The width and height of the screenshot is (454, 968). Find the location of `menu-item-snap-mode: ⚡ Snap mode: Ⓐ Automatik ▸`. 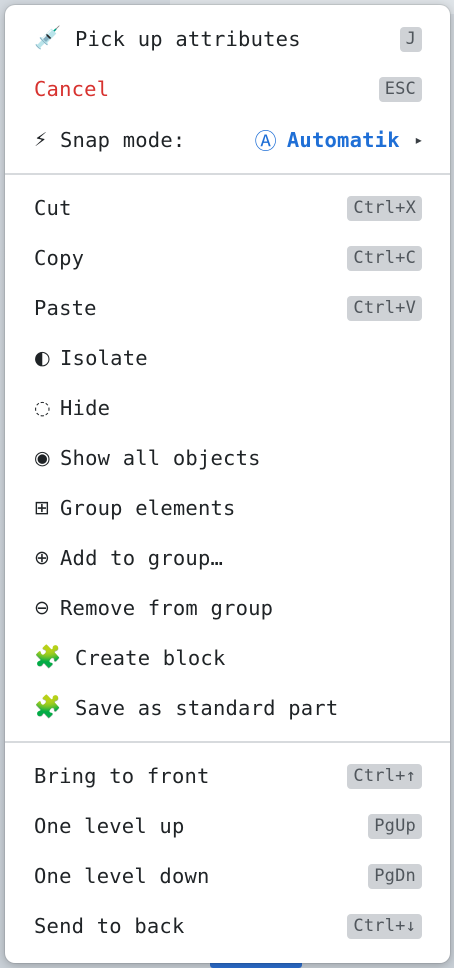

menu-item-snap-mode: ⚡ Snap mode: Ⓐ Automatik ▸ is located at coordinates (227, 140).